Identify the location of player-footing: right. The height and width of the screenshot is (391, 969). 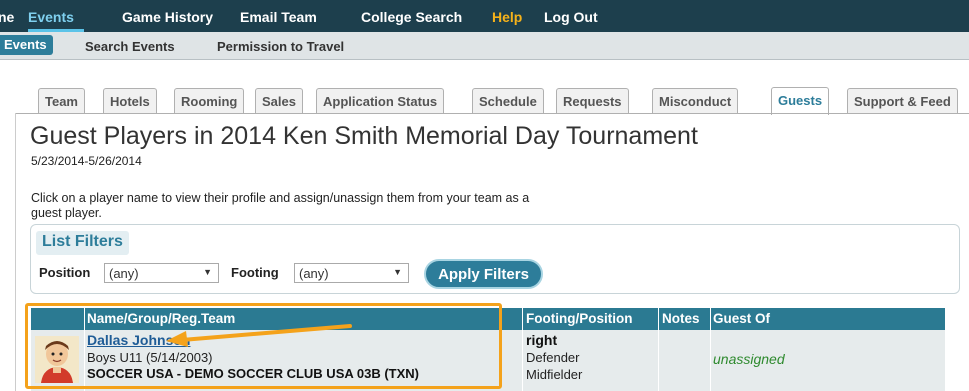
(542, 340).